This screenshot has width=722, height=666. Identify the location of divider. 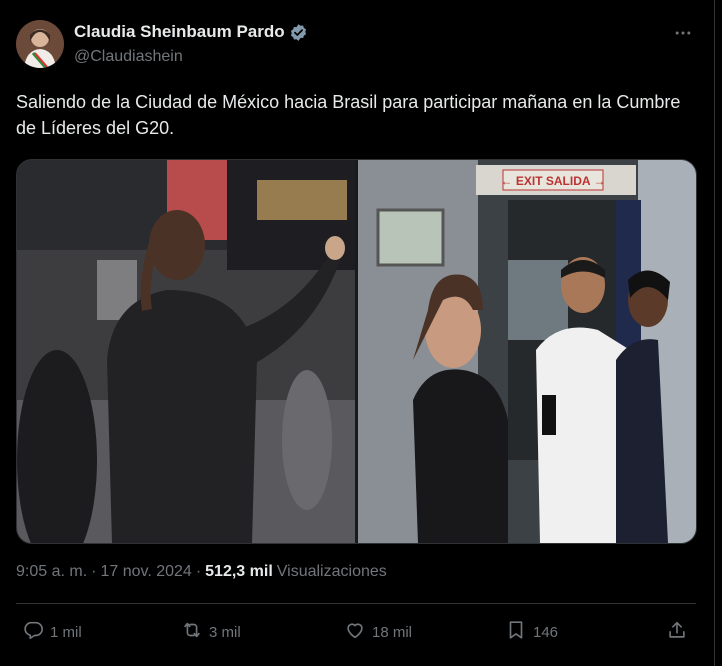
(356, 603).